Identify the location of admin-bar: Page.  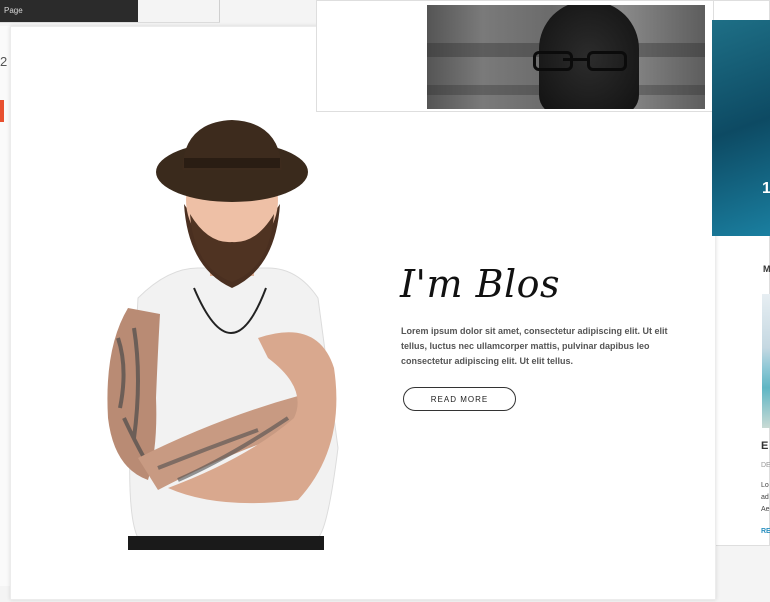
(69, 11).